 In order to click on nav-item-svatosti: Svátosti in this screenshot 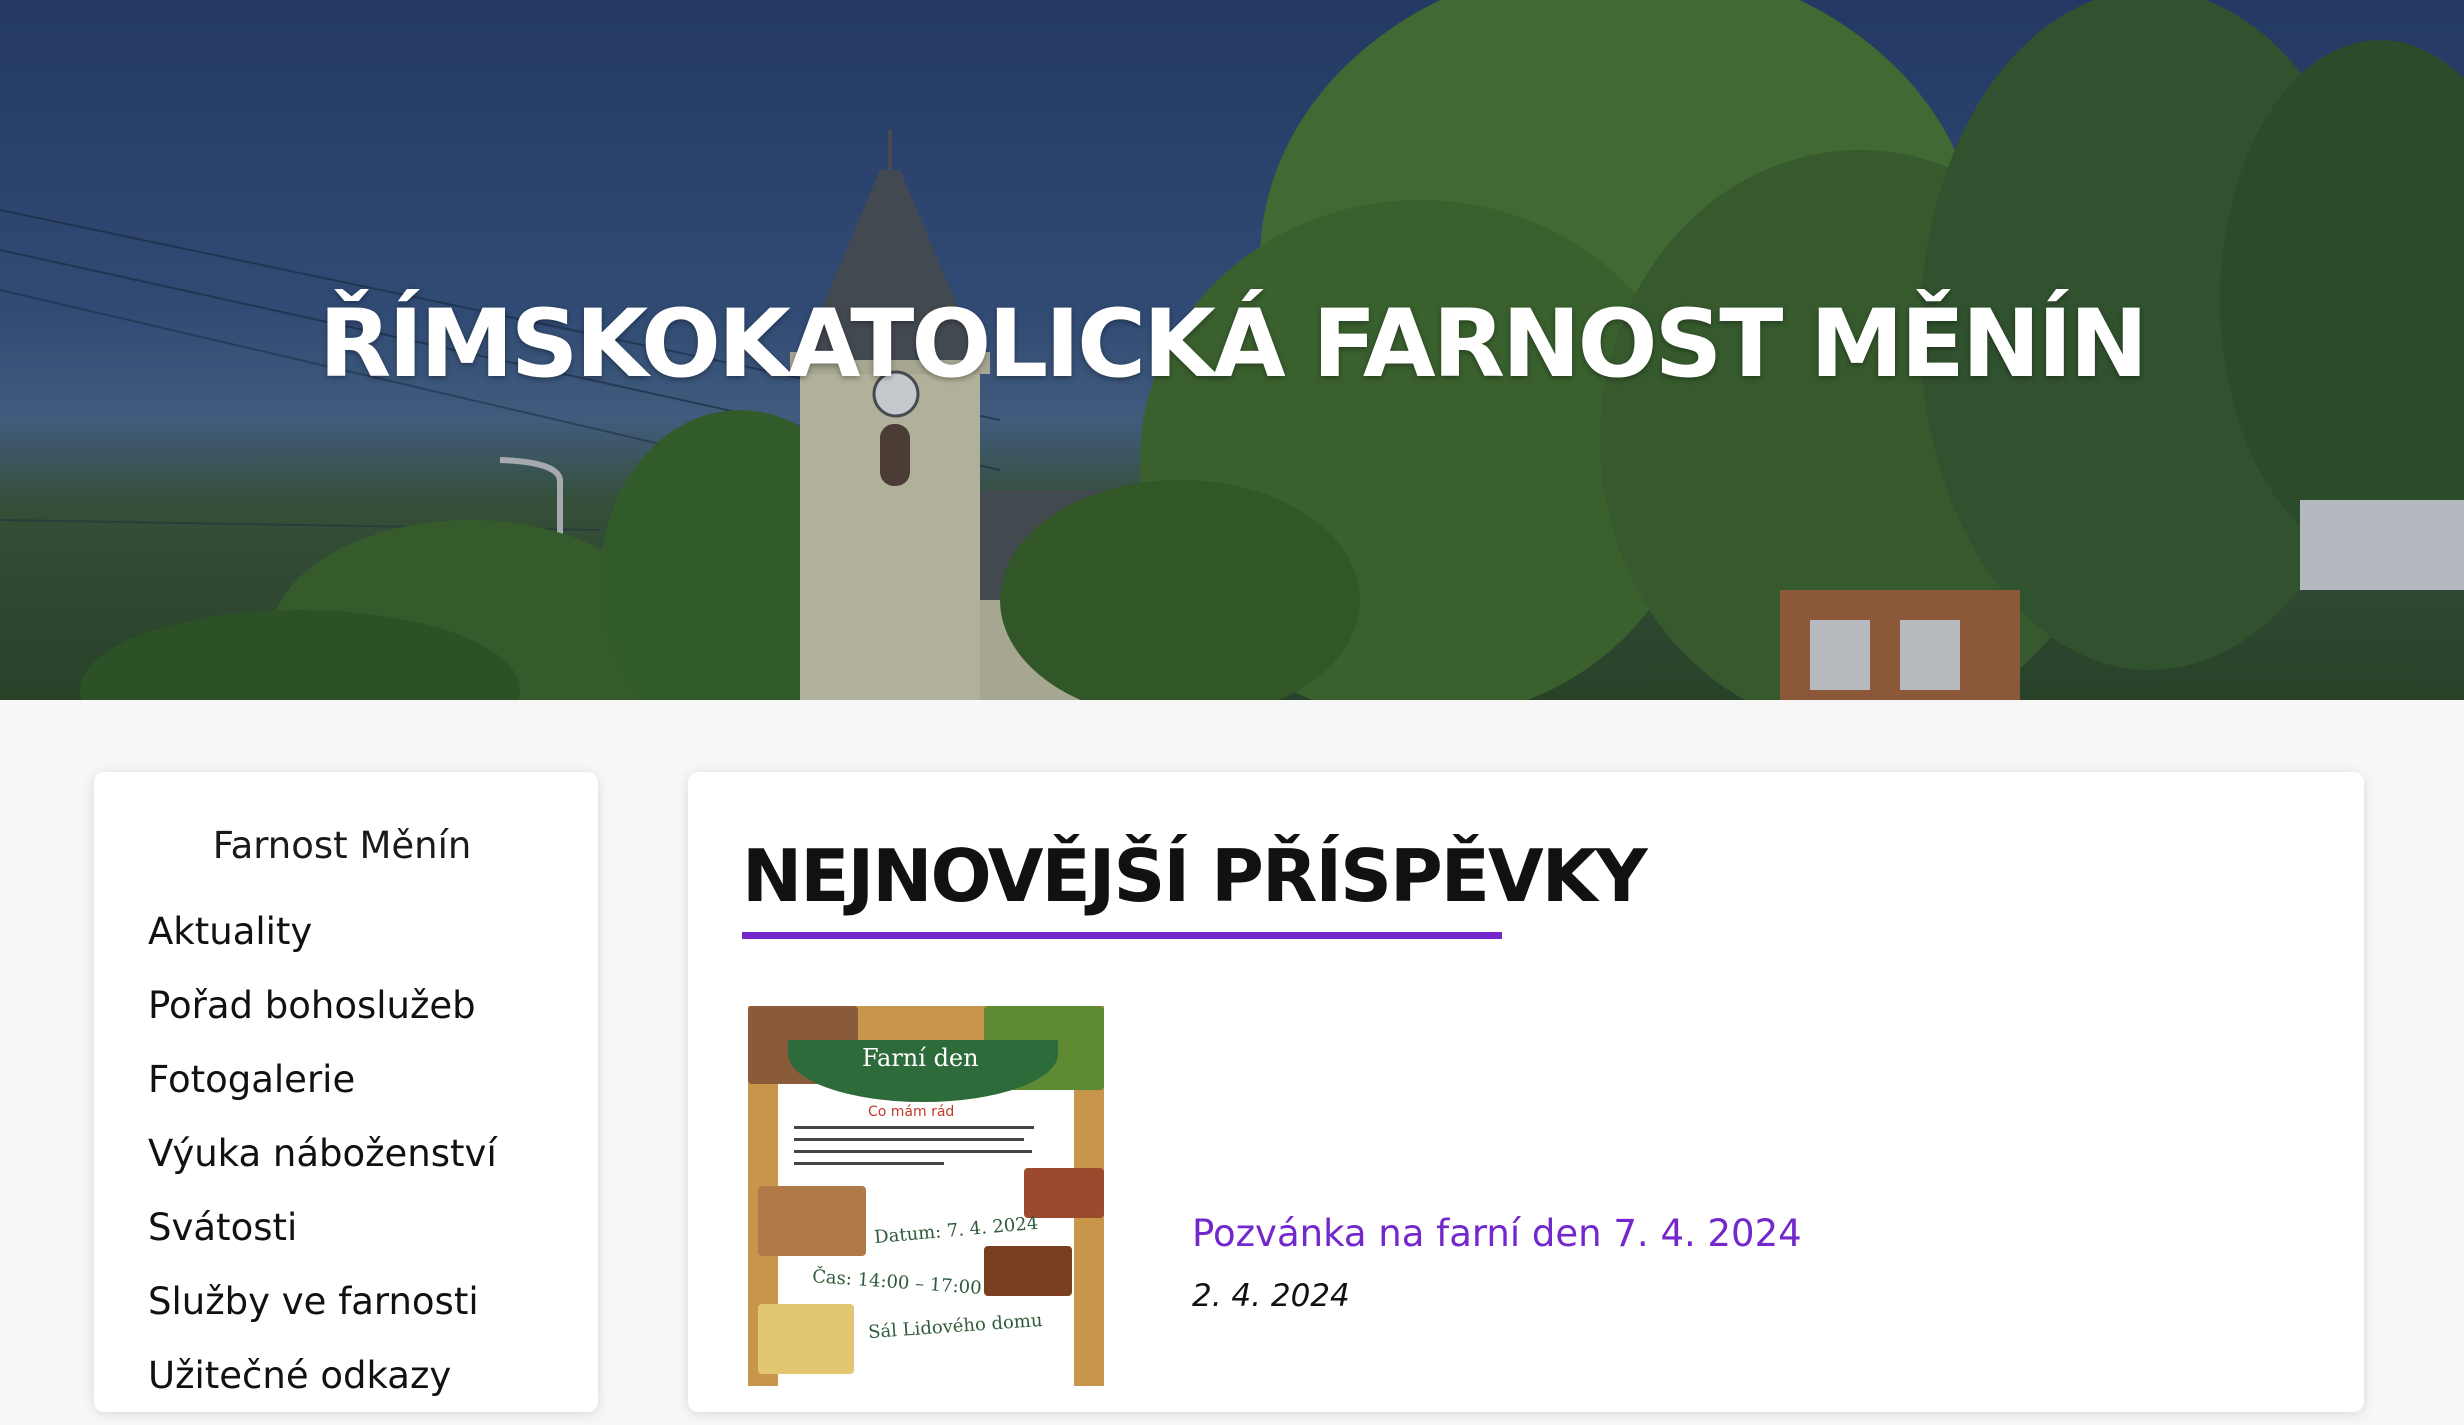, I will do `click(373, 1240)`.